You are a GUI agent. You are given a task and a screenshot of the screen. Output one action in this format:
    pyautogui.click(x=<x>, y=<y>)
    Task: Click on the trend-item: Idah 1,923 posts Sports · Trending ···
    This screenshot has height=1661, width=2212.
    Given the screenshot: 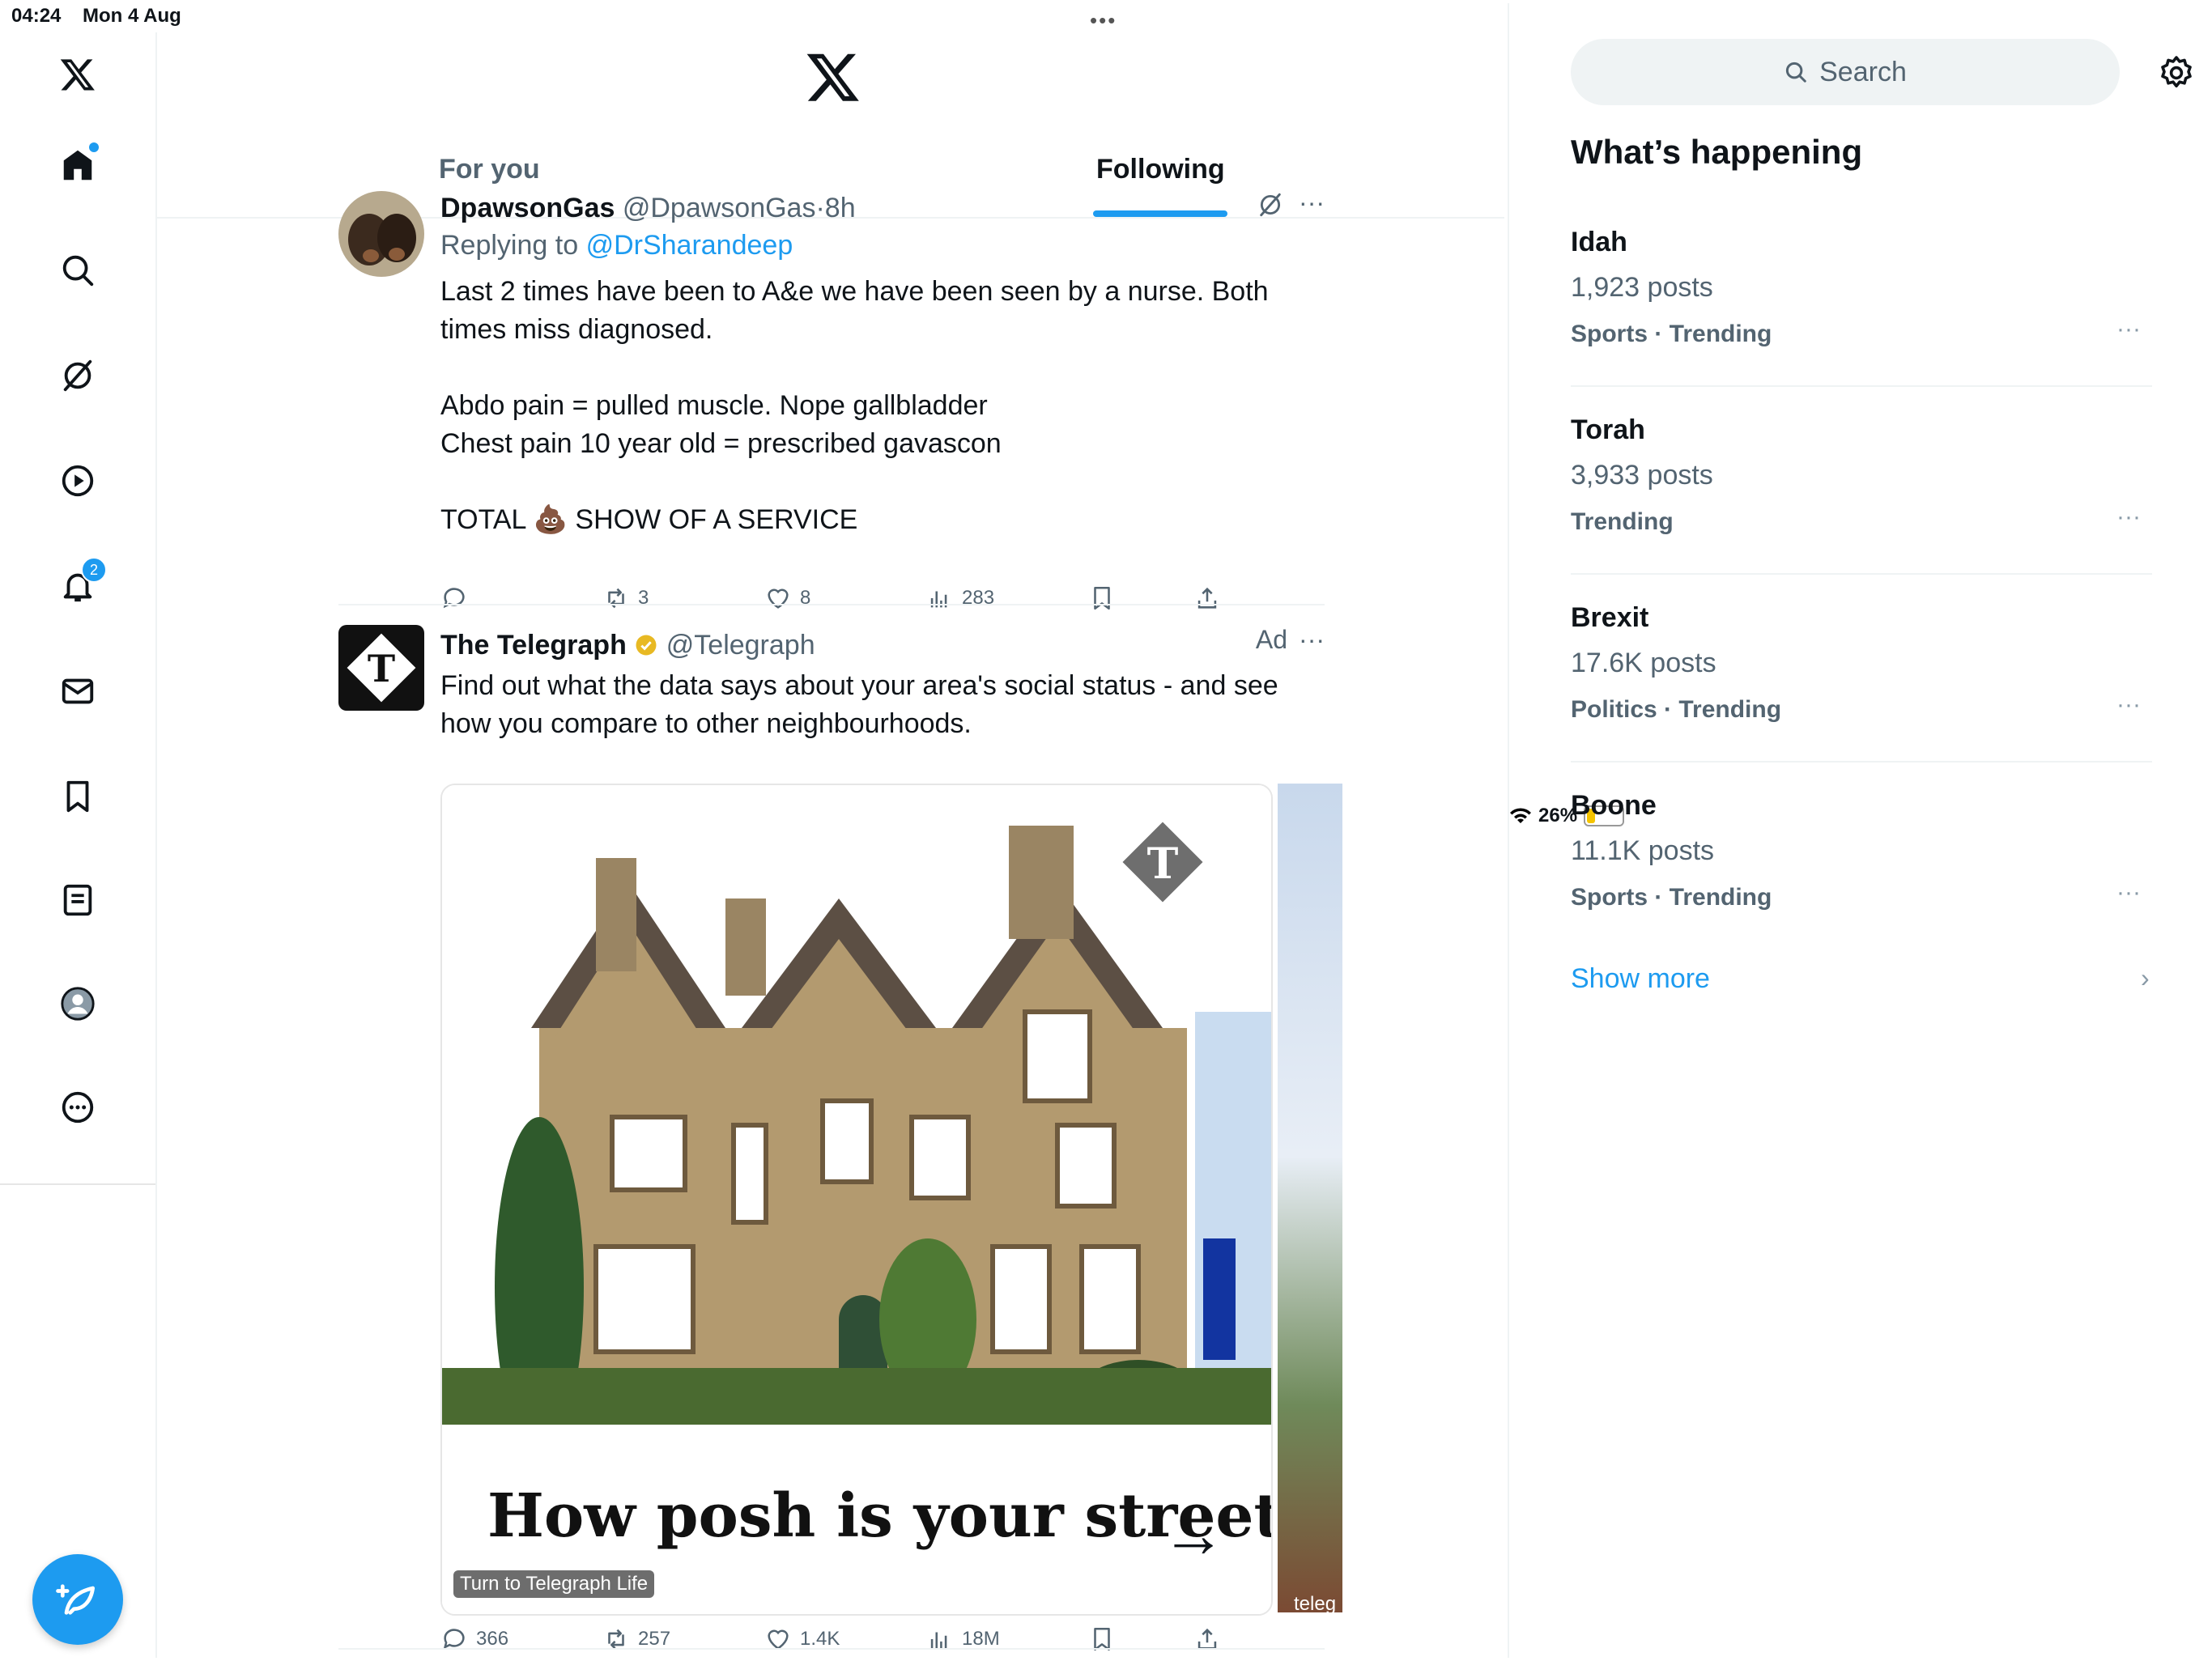 What is the action you would take?
    pyautogui.click(x=1862, y=321)
    